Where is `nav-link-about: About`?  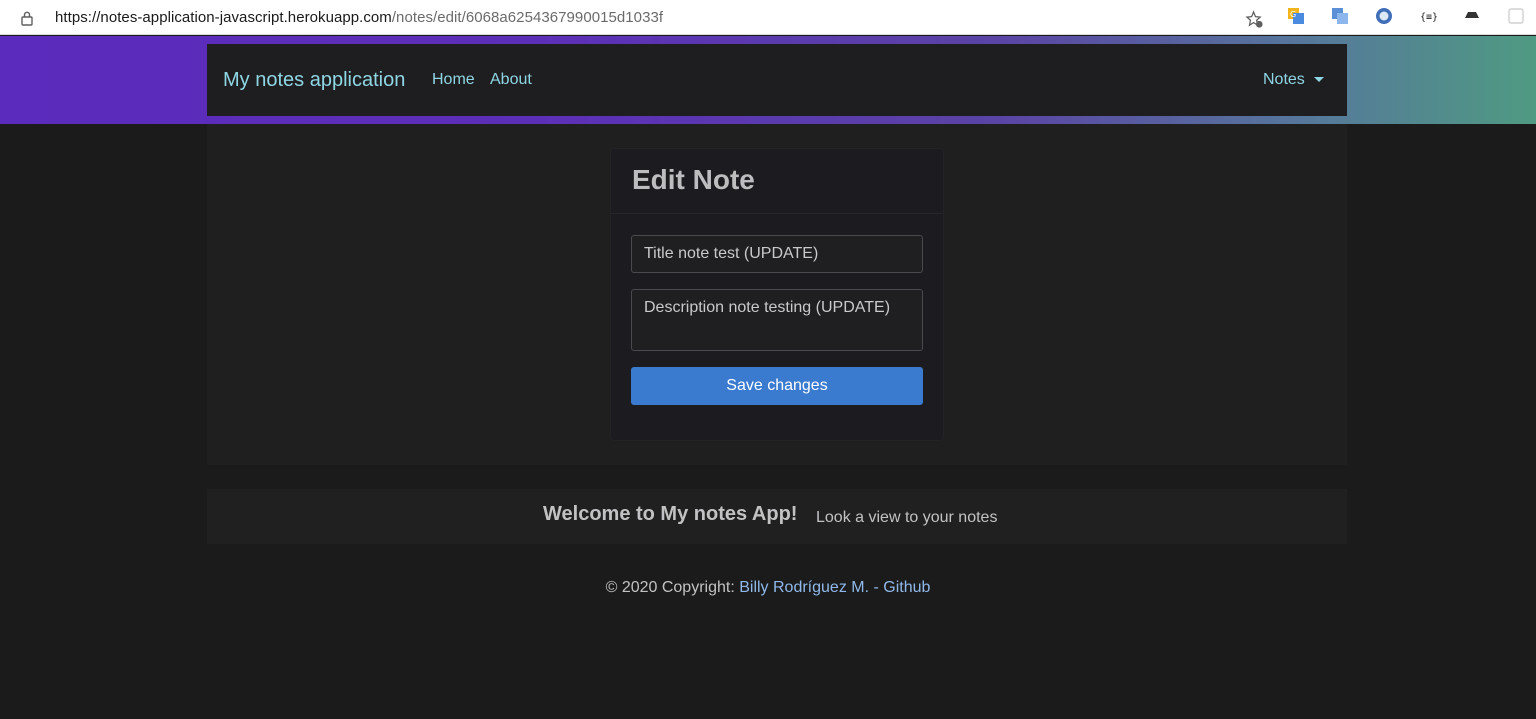 nav-link-about: About is located at coordinates (511, 80).